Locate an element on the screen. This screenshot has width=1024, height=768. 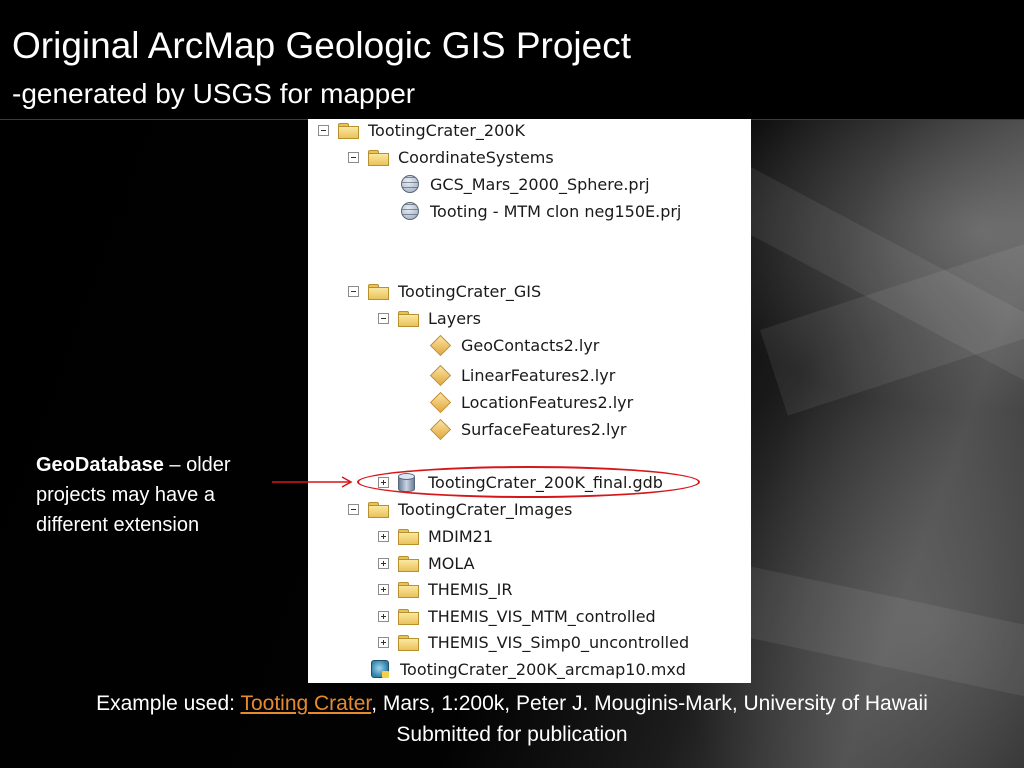
tree-node-image-folder: THEMIS_VIS_Simp0_uncontrolled is located at coordinates (533, 642).